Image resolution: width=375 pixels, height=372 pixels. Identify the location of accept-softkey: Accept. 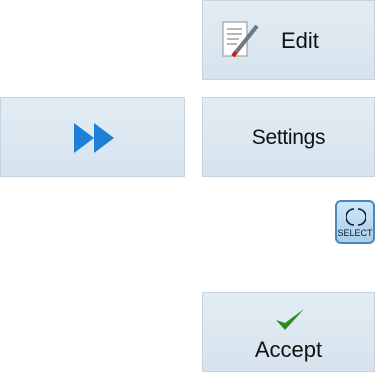
(288, 332).